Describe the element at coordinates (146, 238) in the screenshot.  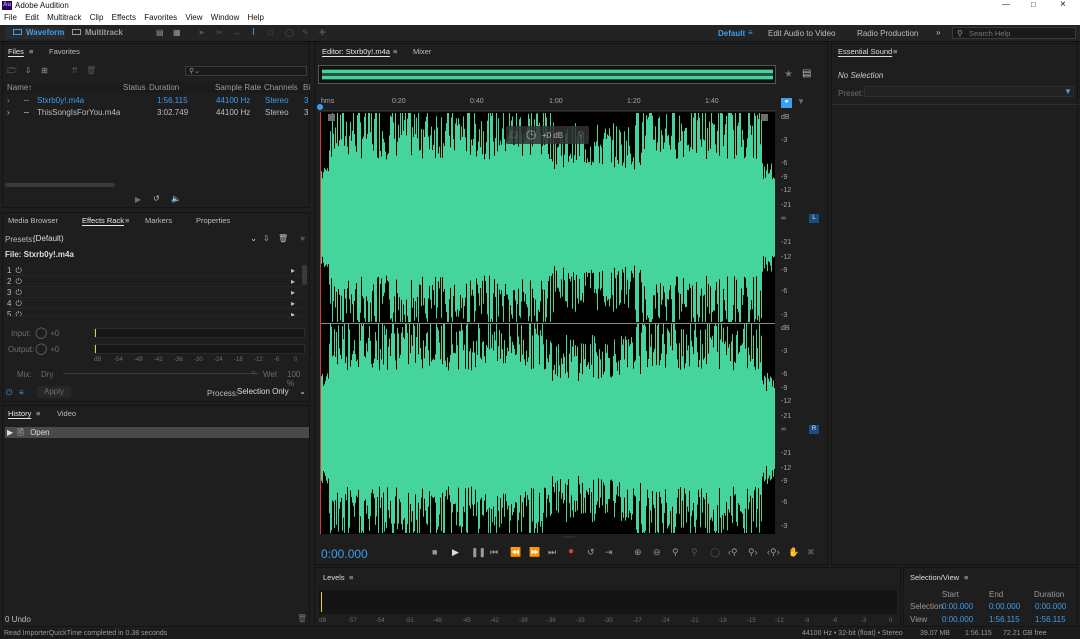
I see `presets-dropdown: (Default) ⌄` at that location.